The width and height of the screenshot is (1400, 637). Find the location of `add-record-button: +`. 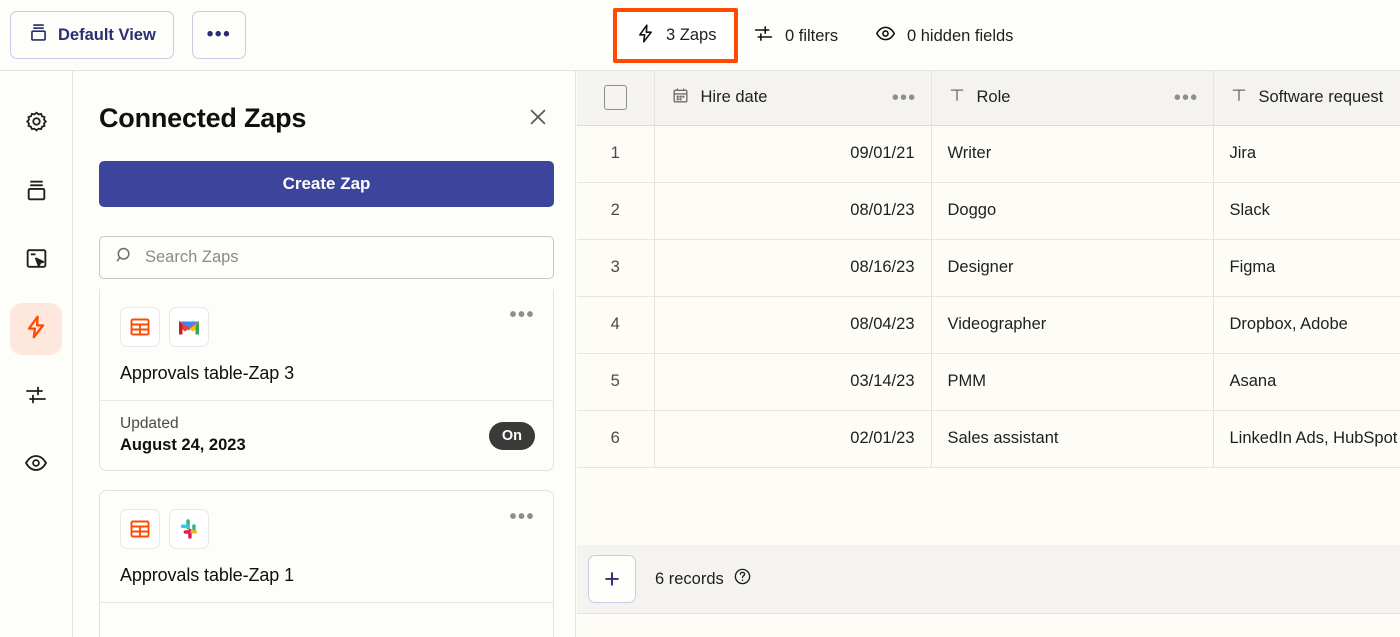

add-record-button: + is located at coordinates (612, 579).